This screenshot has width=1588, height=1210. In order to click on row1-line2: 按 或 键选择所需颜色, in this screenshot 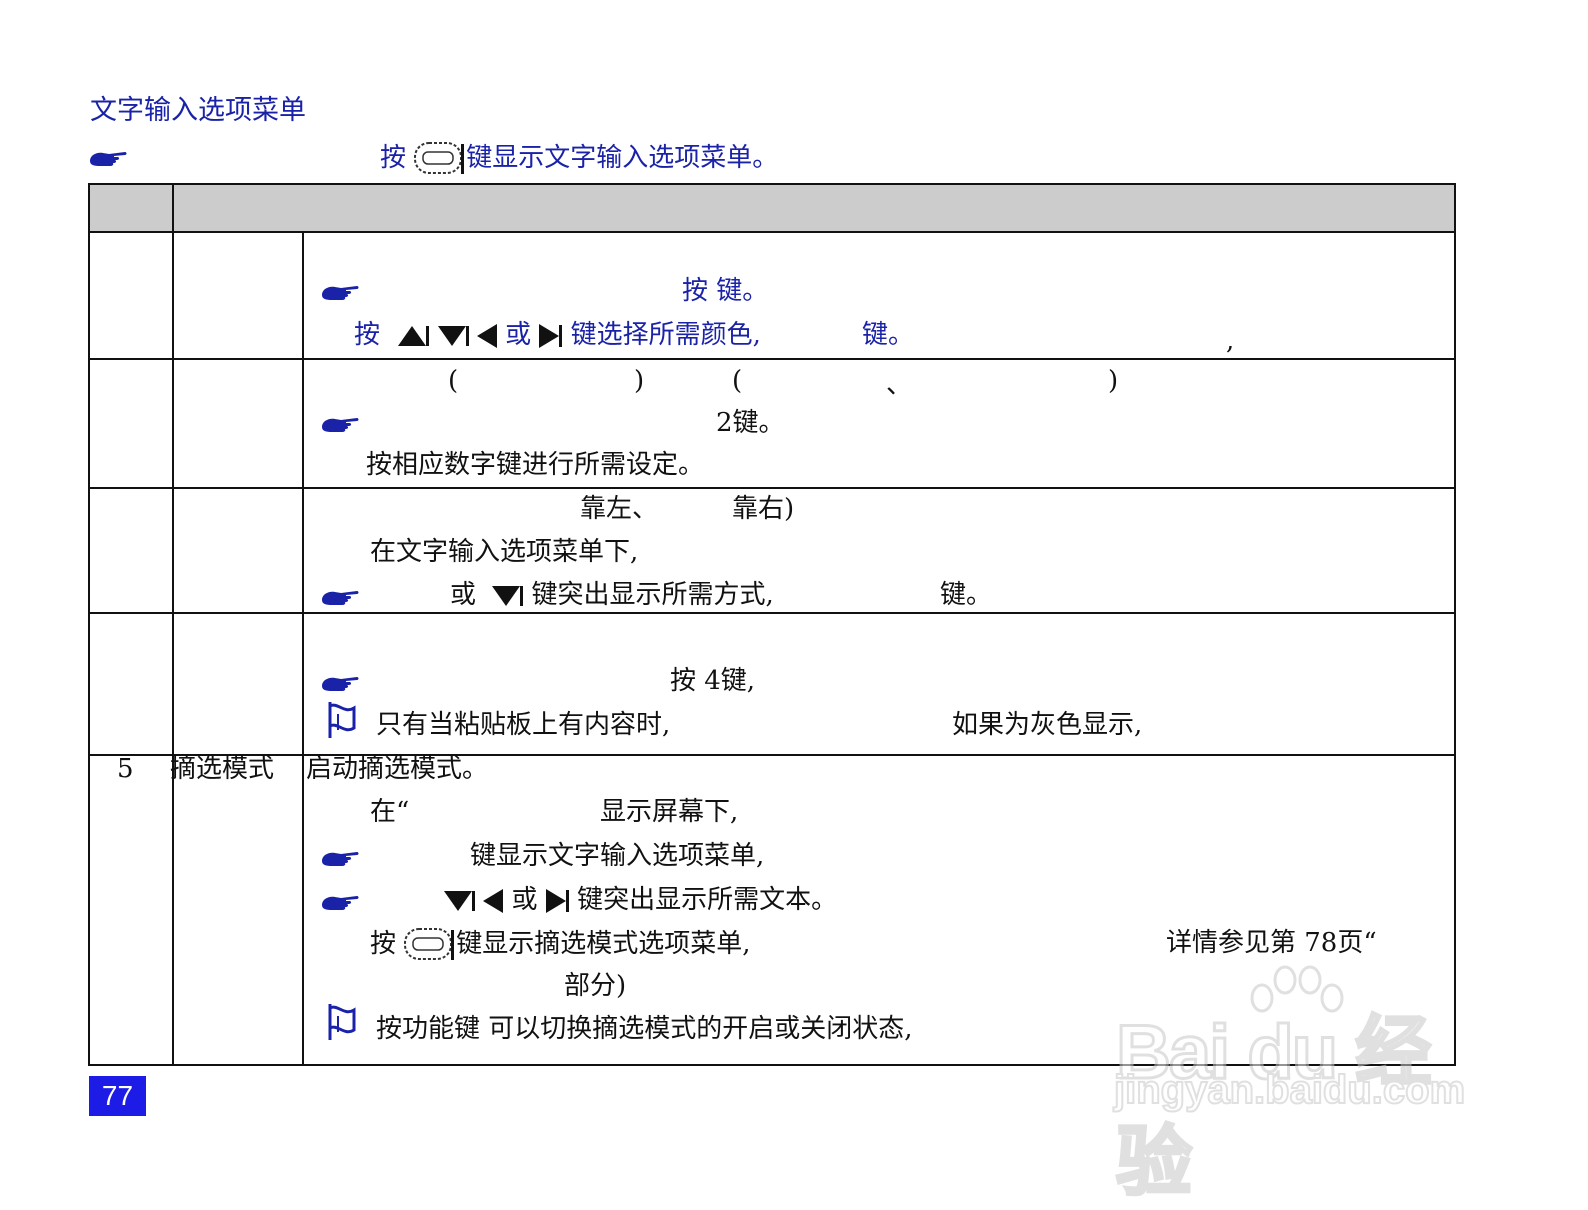, I will do `click(557, 335)`.